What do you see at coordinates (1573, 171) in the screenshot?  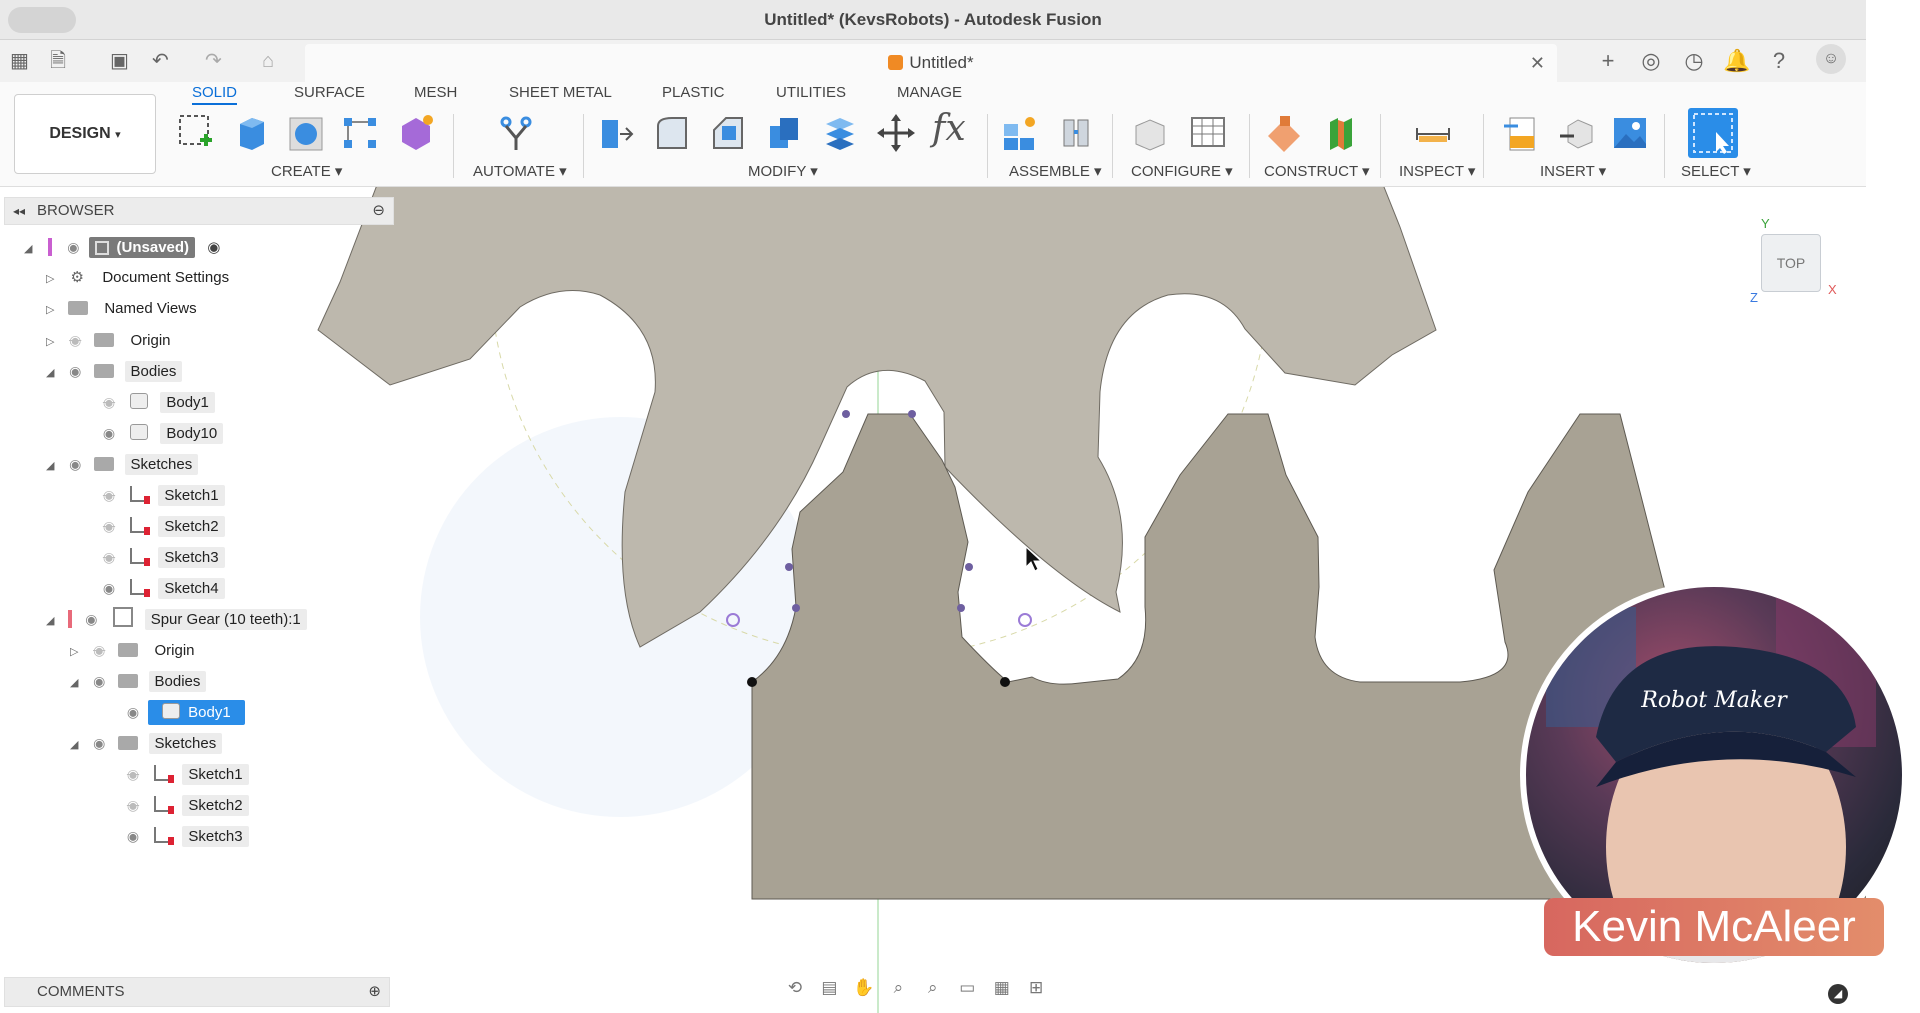 I see `insert-group-label: INSERT ▾` at bounding box center [1573, 171].